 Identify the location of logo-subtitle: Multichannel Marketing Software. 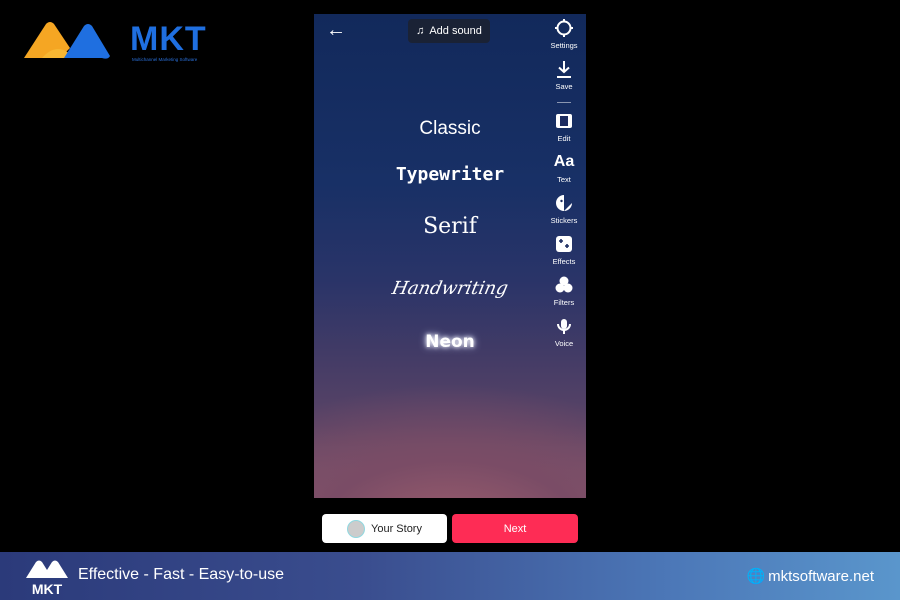
(165, 59).